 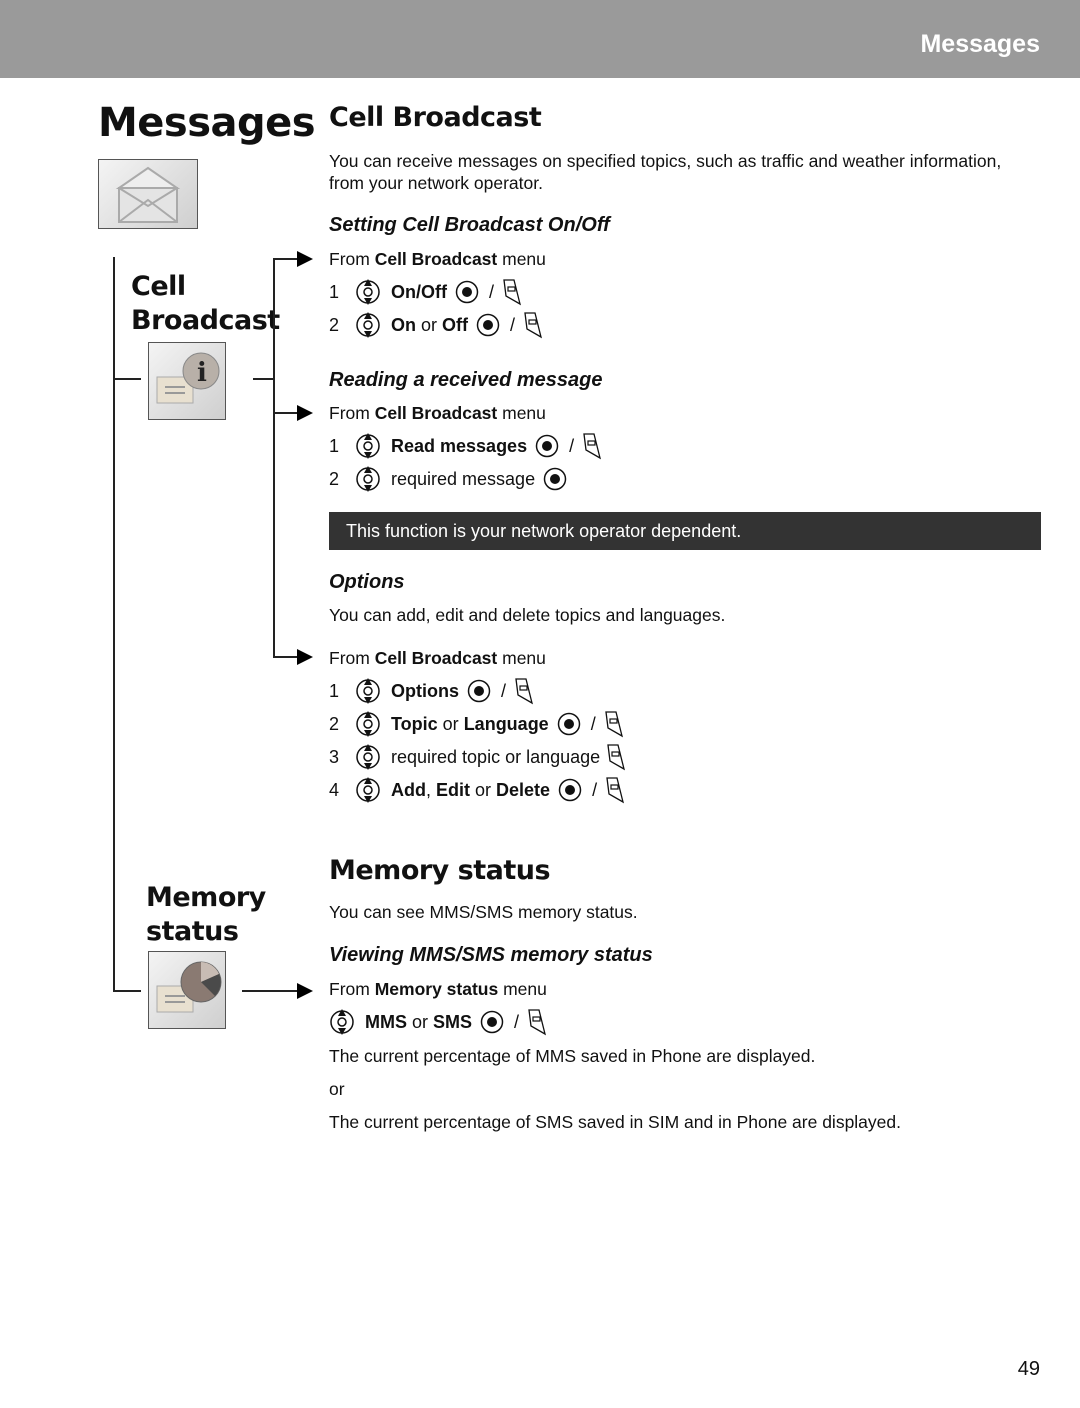 What do you see at coordinates (205, 303) in the screenshot?
I see `side-label-cell-broadcast: Cell Broadcast` at bounding box center [205, 303].